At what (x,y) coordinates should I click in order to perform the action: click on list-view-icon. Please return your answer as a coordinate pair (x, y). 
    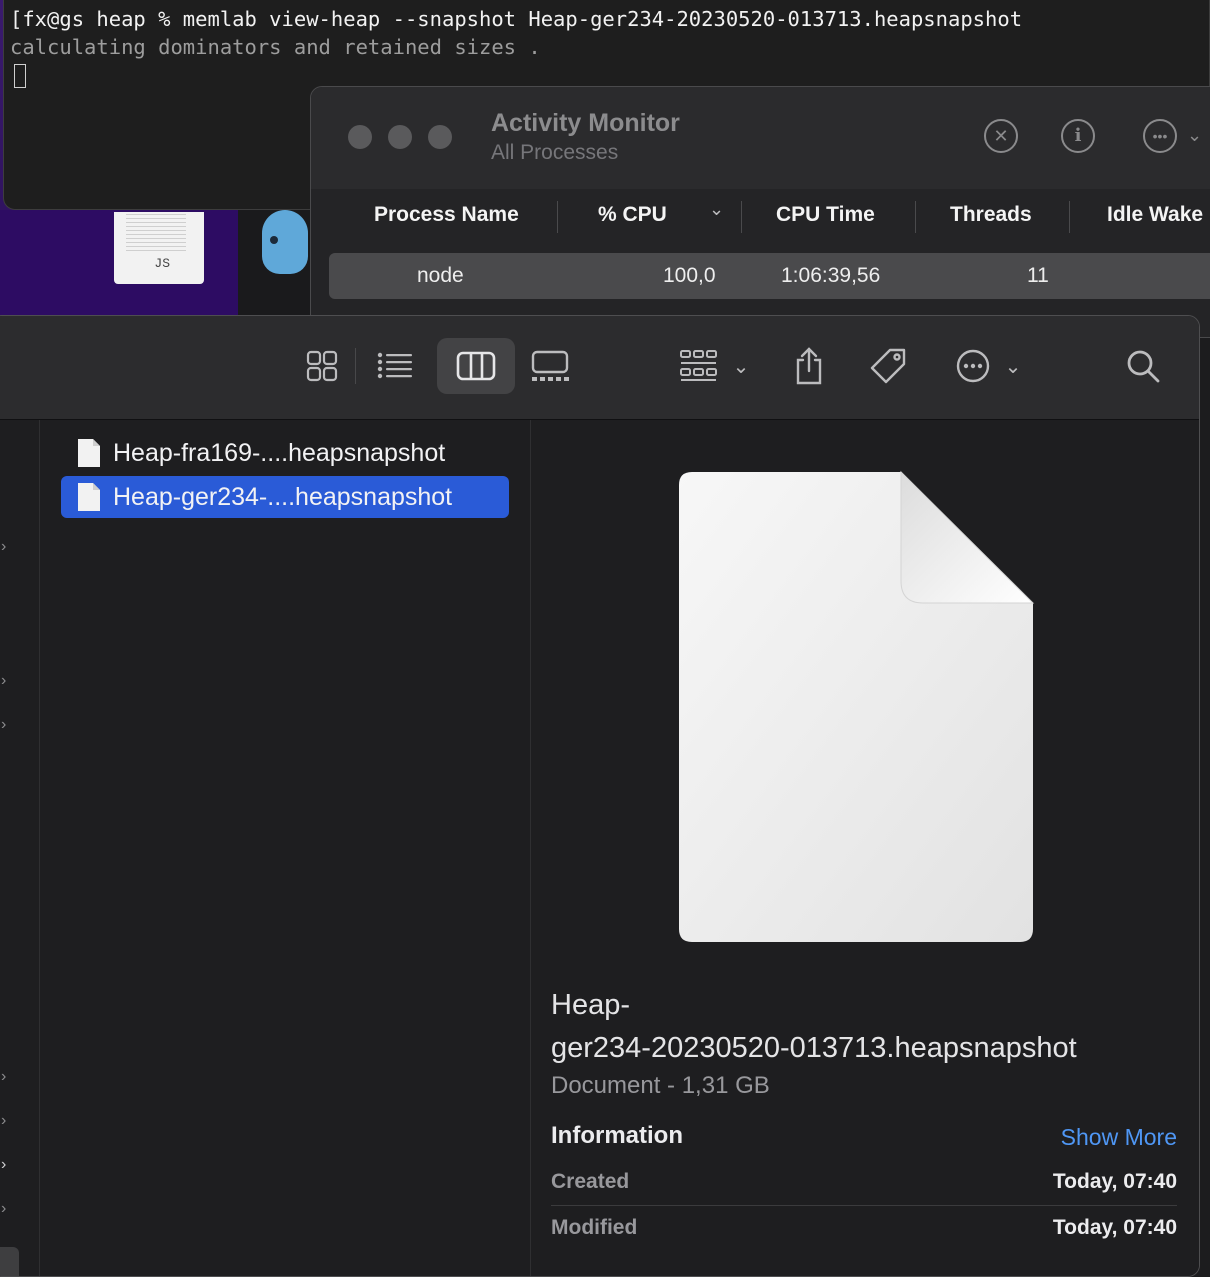
    Looking at the image, I should click on (395, 366).